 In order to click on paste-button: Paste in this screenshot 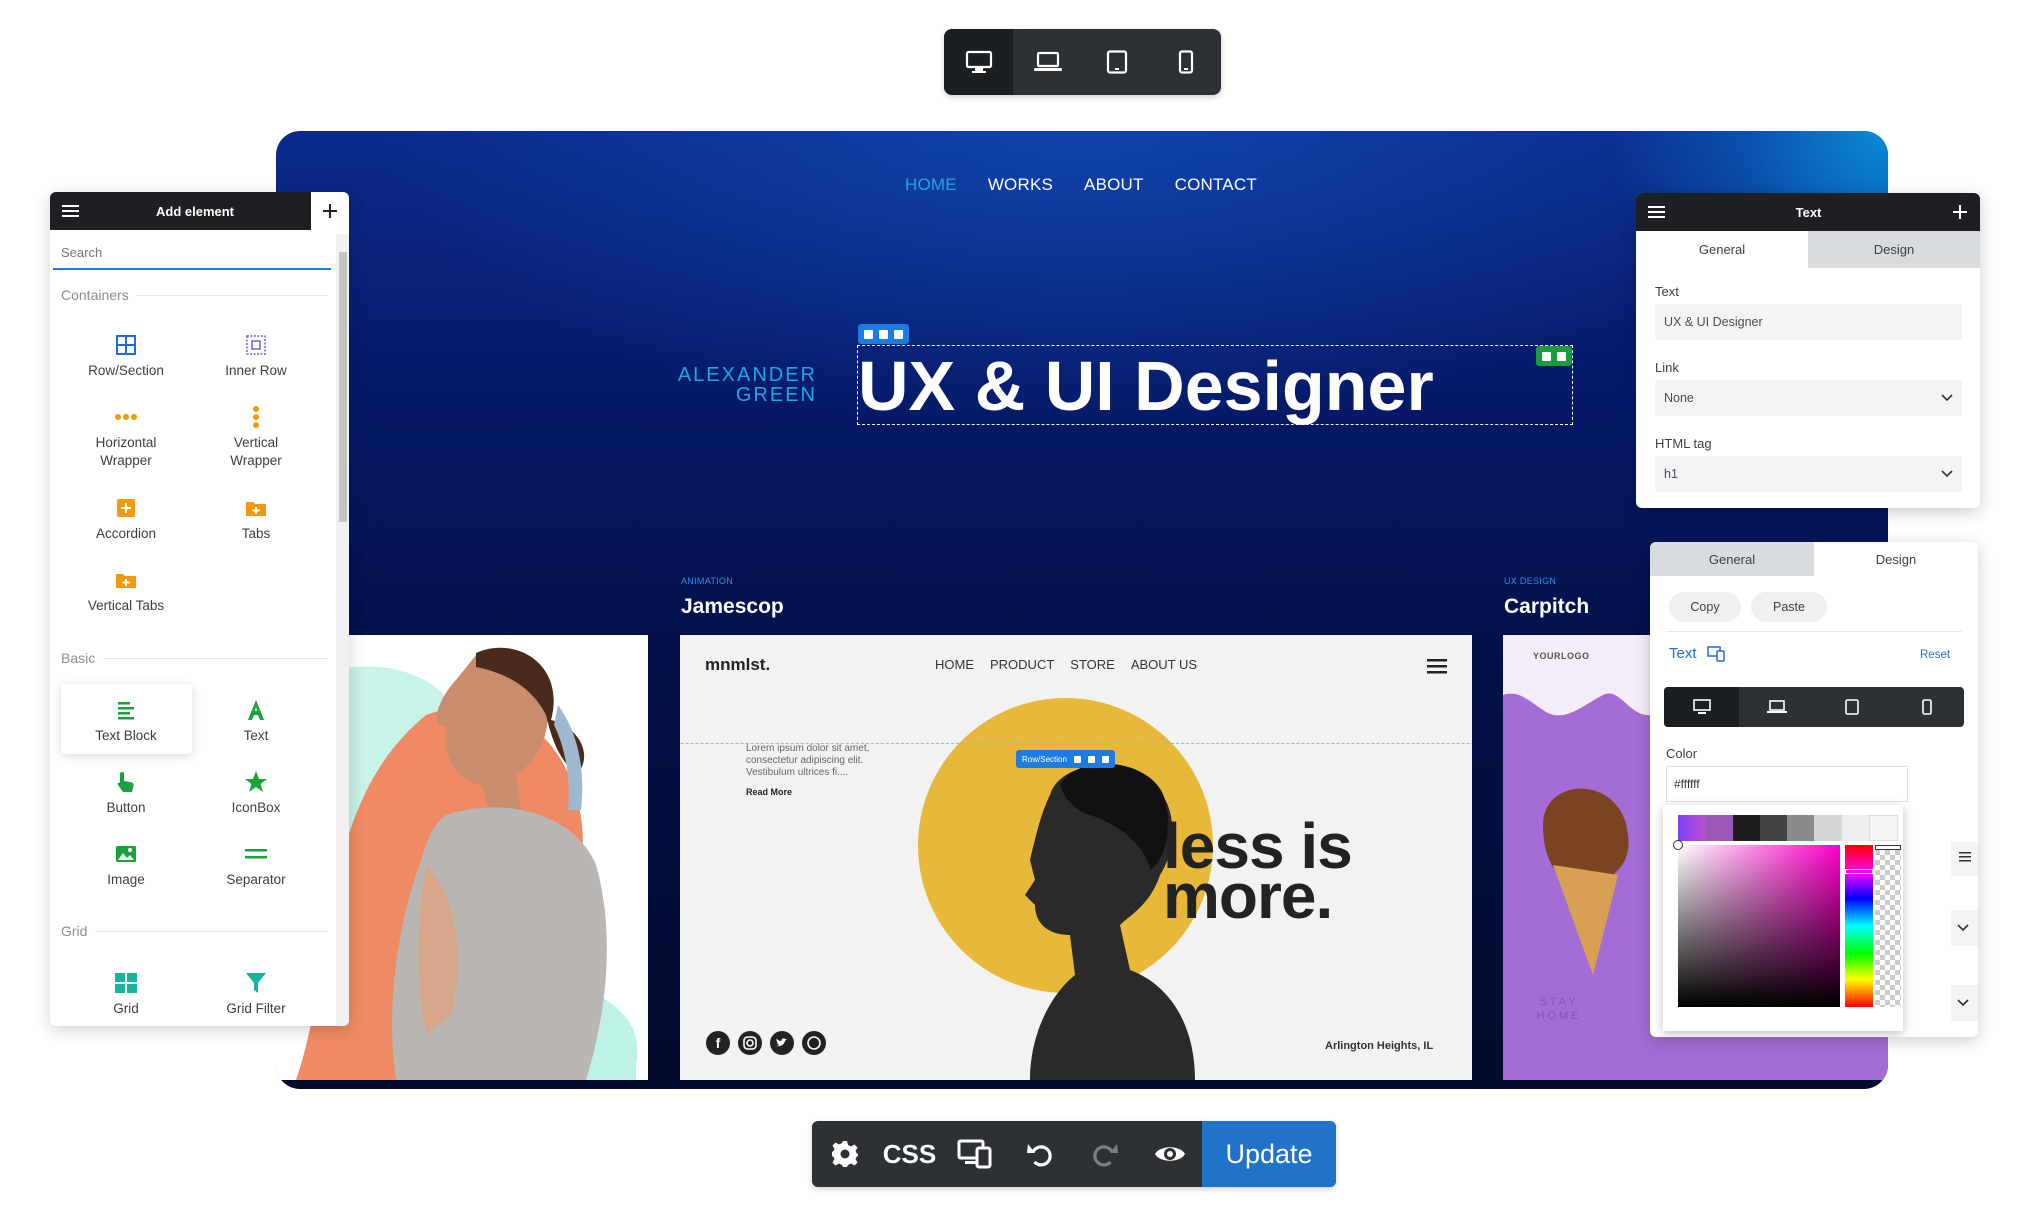, I will do `click(1789, 607)`.